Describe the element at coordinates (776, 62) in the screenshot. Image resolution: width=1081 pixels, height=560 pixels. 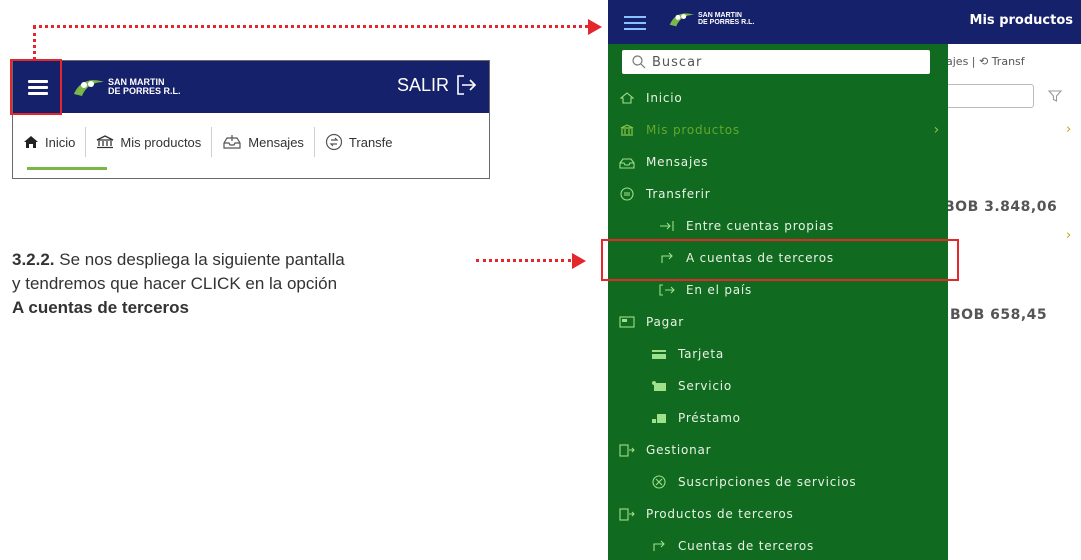
I see `search-input: Buscar` at that location.